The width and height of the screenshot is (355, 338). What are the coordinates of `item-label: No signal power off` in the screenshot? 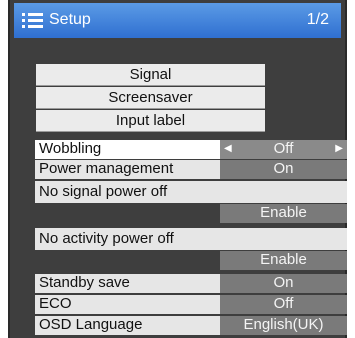 It's located at (191, 192).